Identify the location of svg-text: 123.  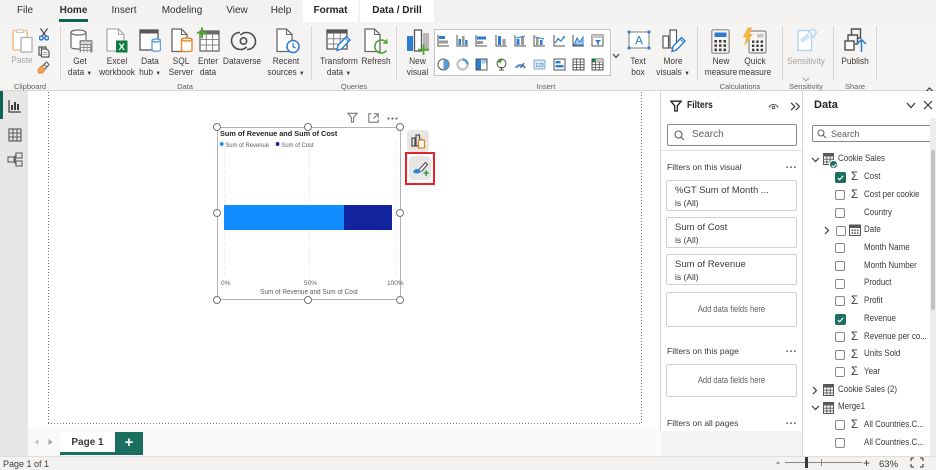
(539, 66).